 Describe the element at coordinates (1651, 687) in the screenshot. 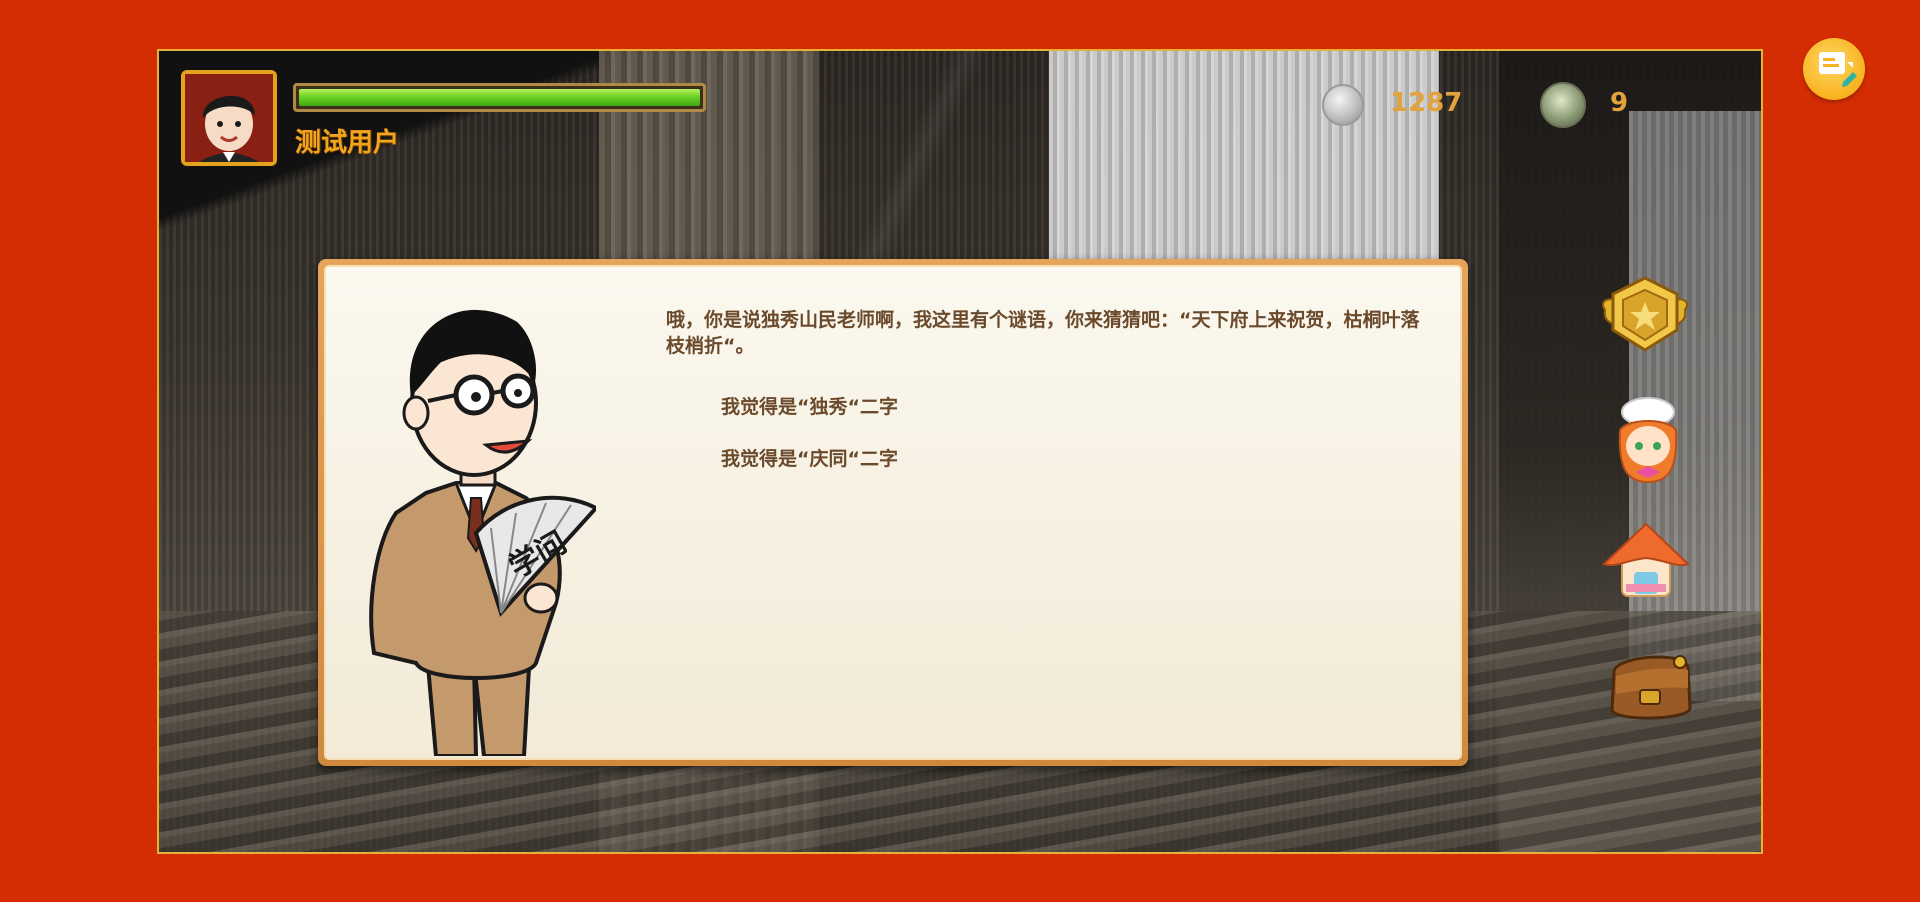

I see `backpack-icon` at that location.